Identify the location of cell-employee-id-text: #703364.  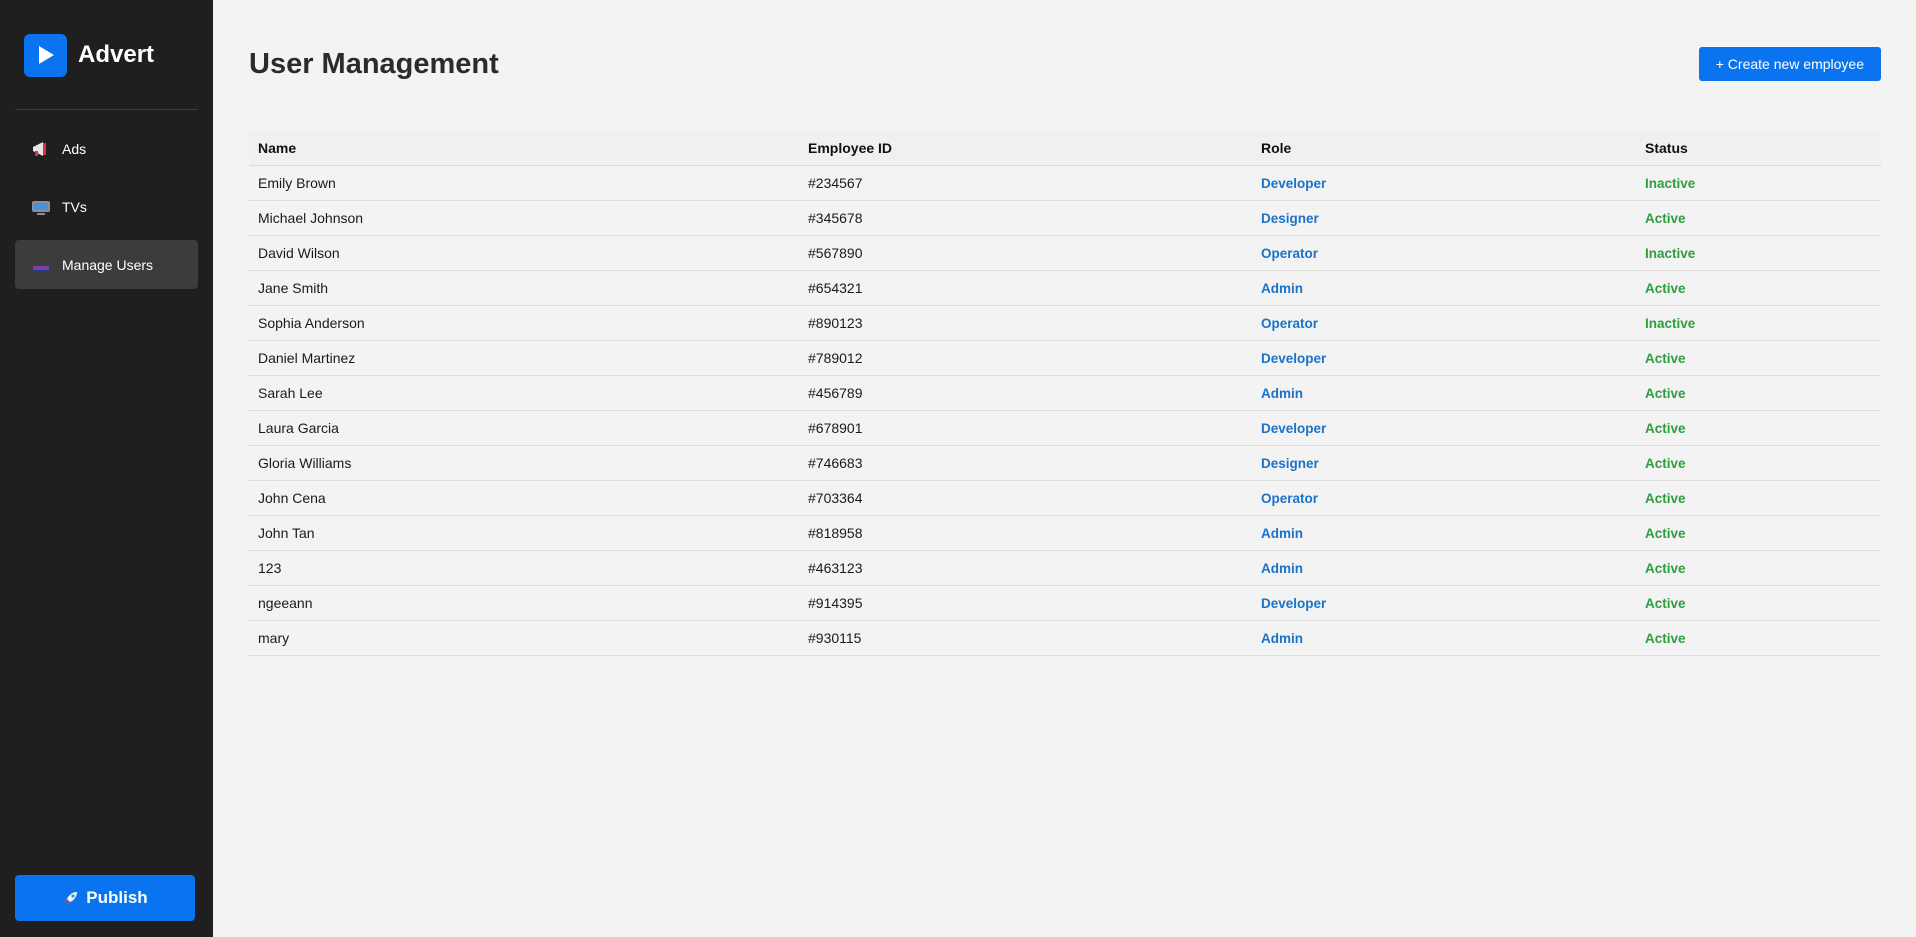
(835, 498).